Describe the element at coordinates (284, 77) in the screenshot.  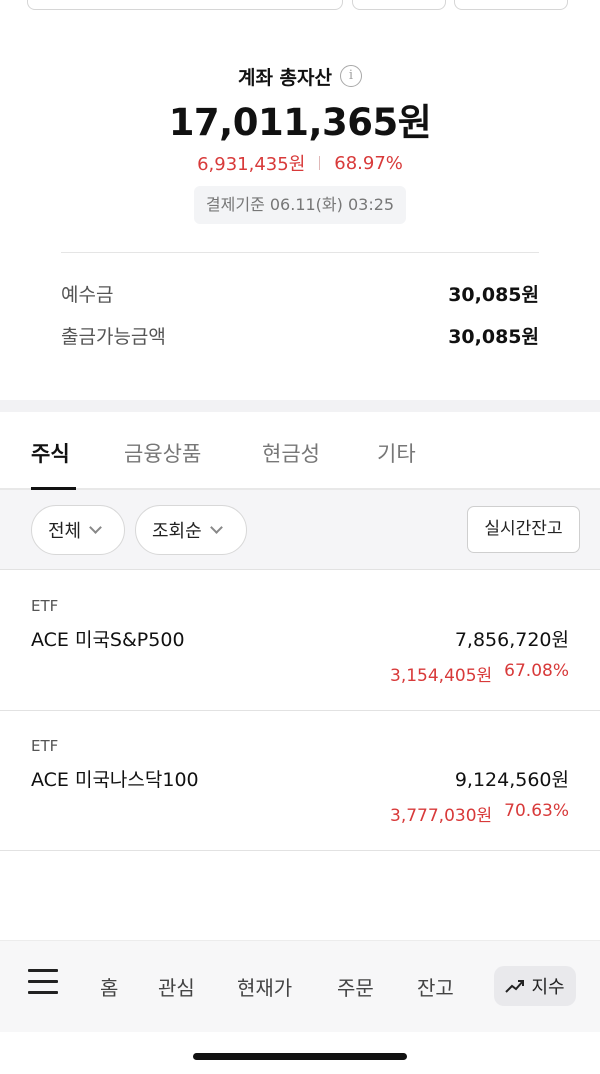
I see `summary-label: 계좌 총자산` at that location.